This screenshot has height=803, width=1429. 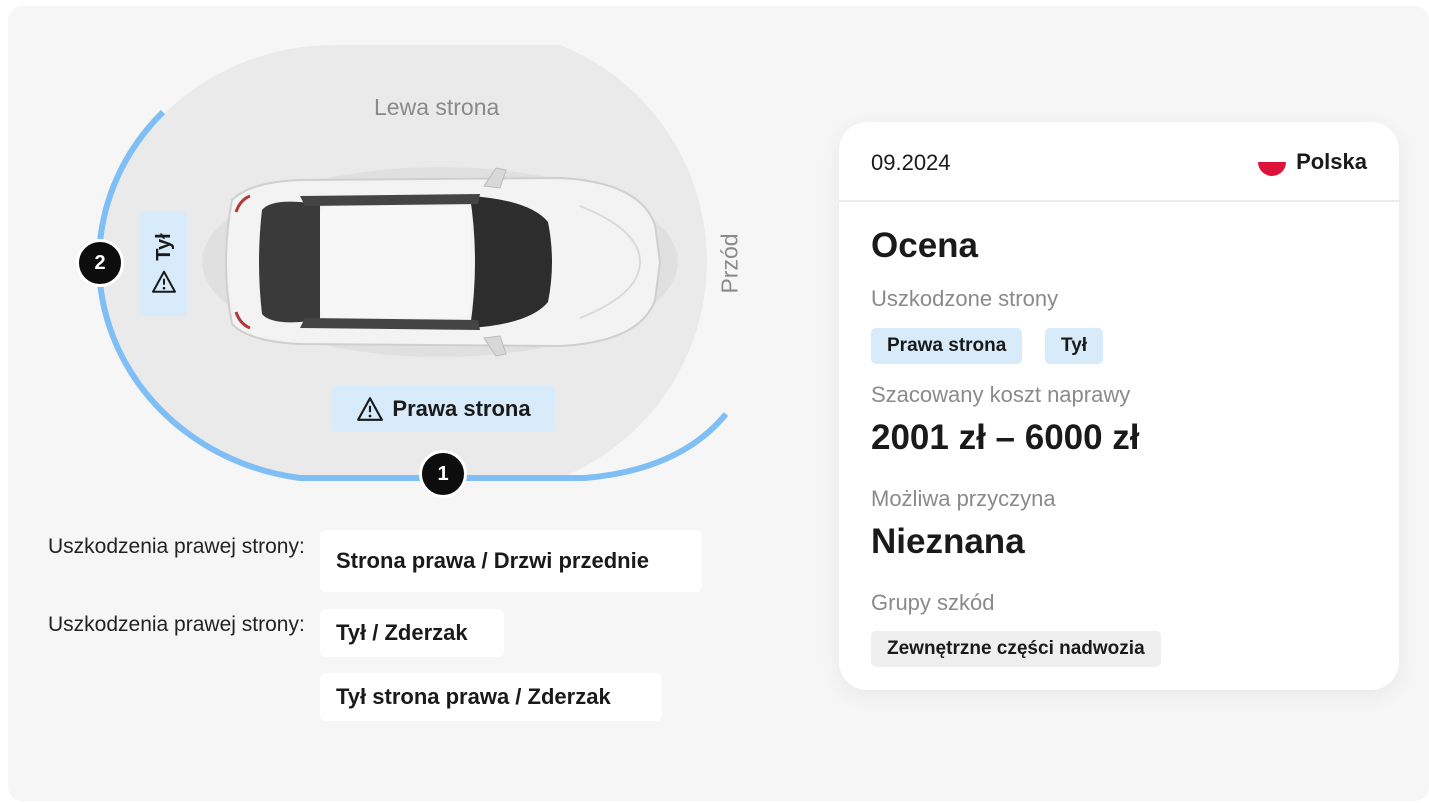 I want to click on country-name: Polska, so click(x=1331, y=161).